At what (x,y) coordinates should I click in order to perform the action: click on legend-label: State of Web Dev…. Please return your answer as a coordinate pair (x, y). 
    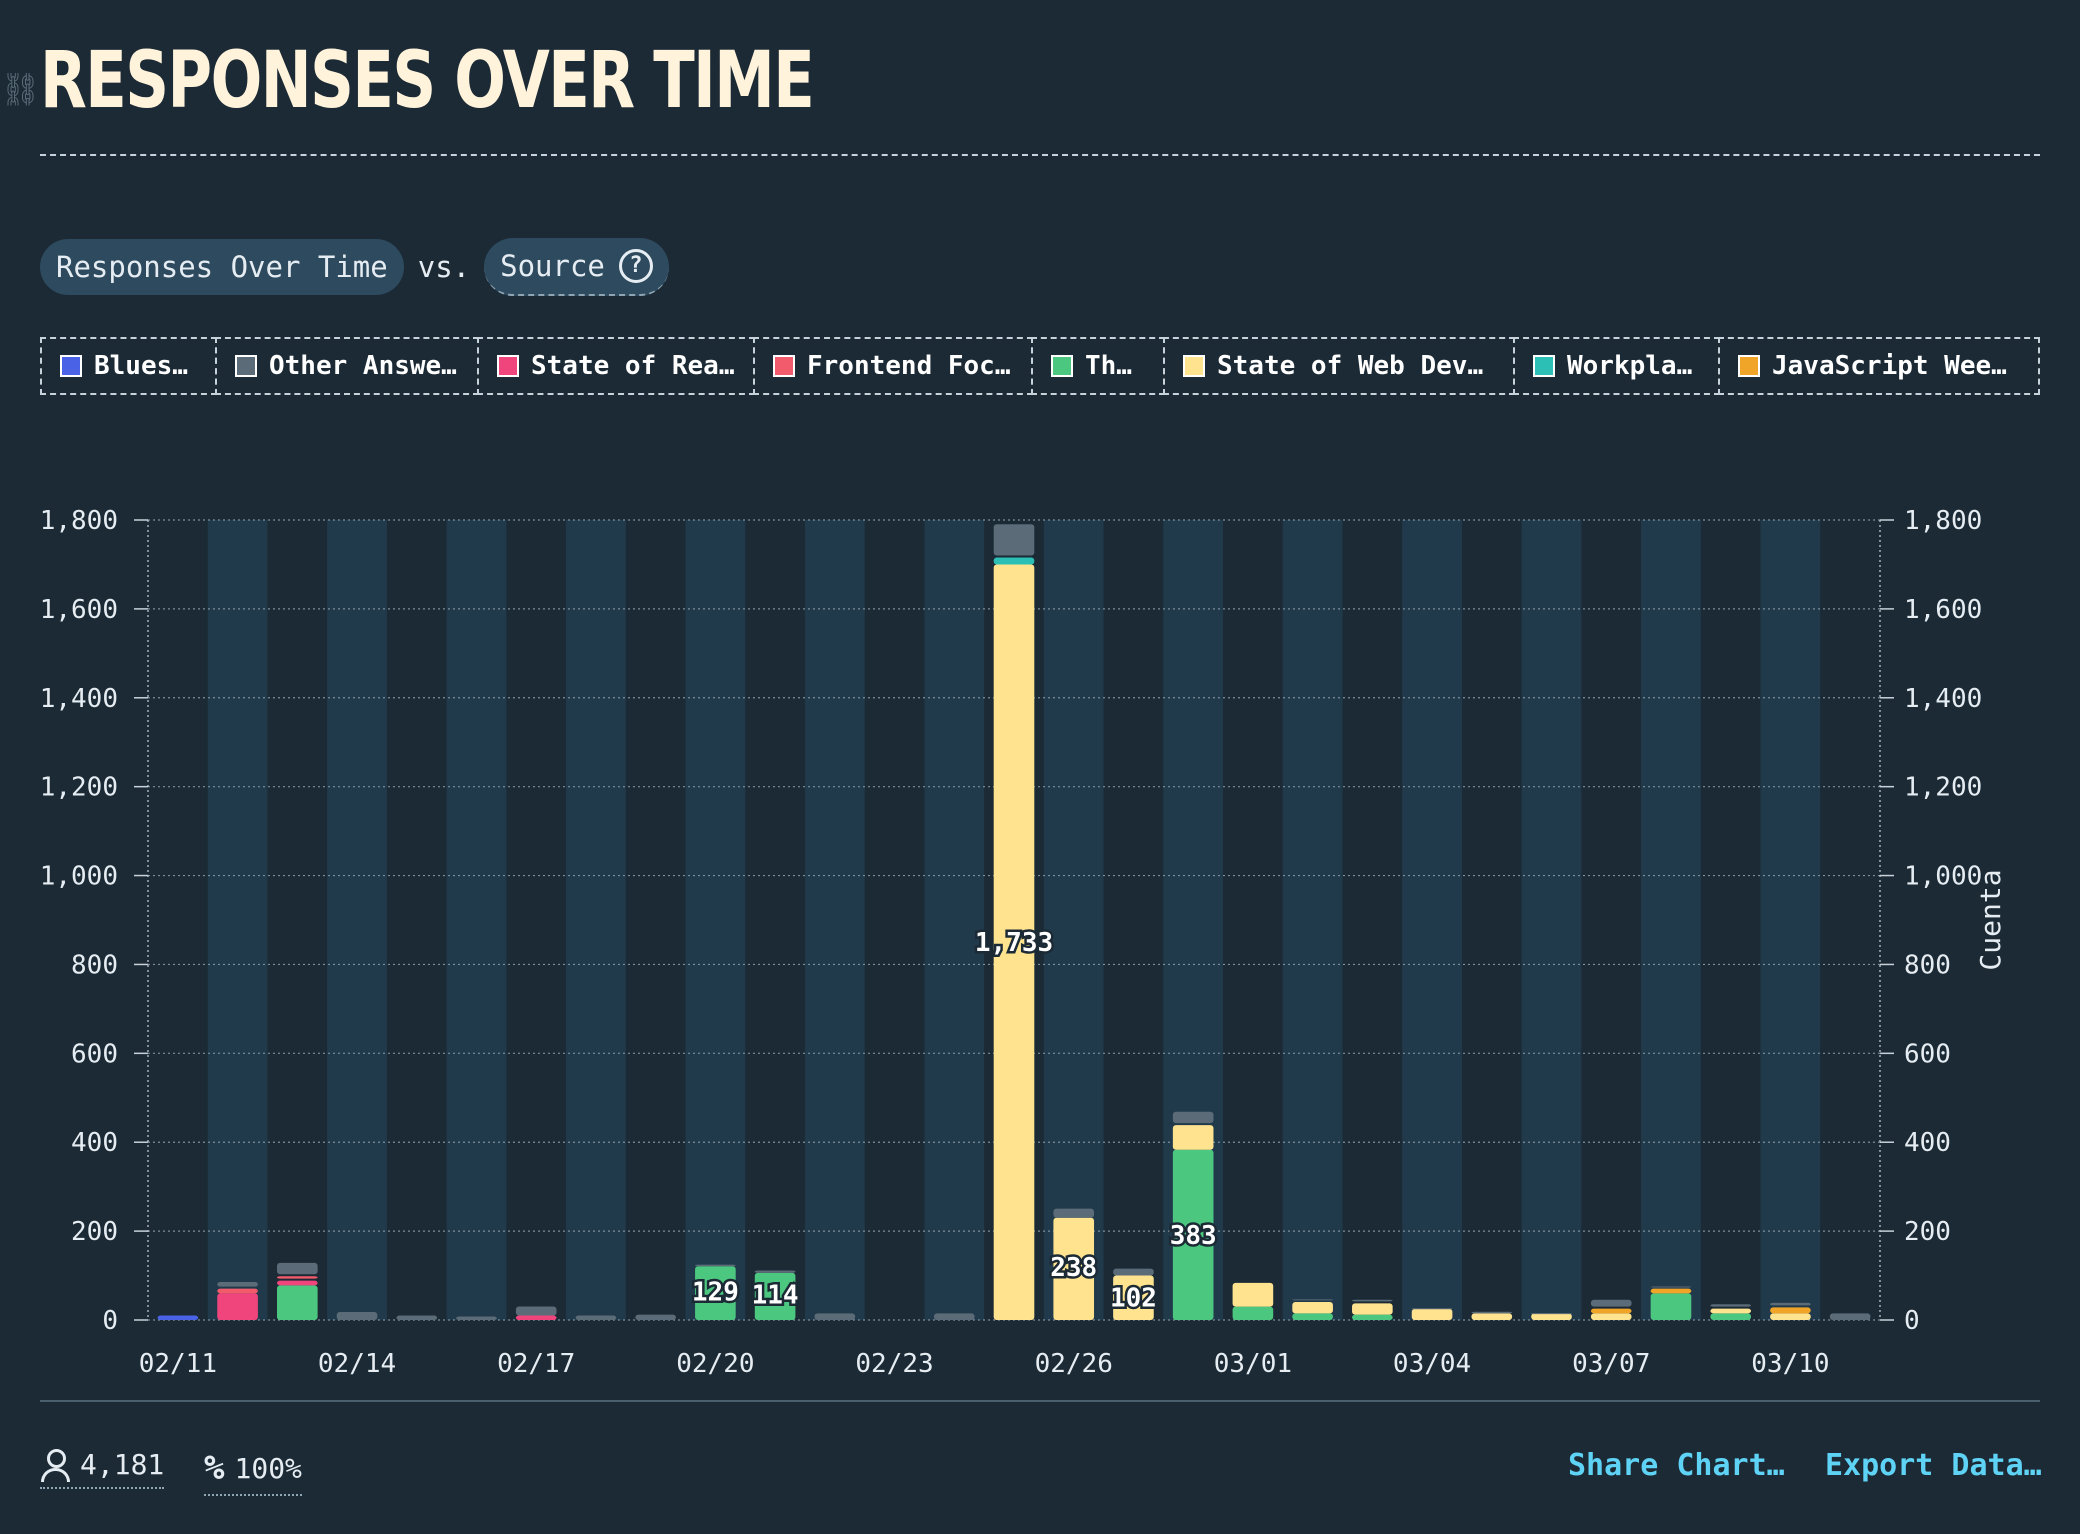
    Looking at the image, I should click on (1350, 366).